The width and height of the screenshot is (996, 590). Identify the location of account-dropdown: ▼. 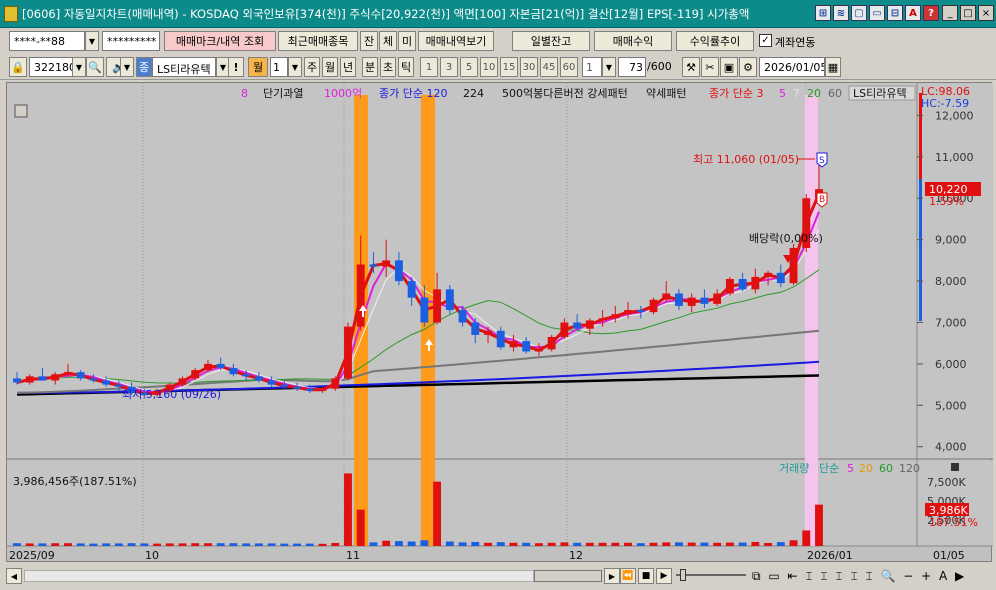
(92, 41).